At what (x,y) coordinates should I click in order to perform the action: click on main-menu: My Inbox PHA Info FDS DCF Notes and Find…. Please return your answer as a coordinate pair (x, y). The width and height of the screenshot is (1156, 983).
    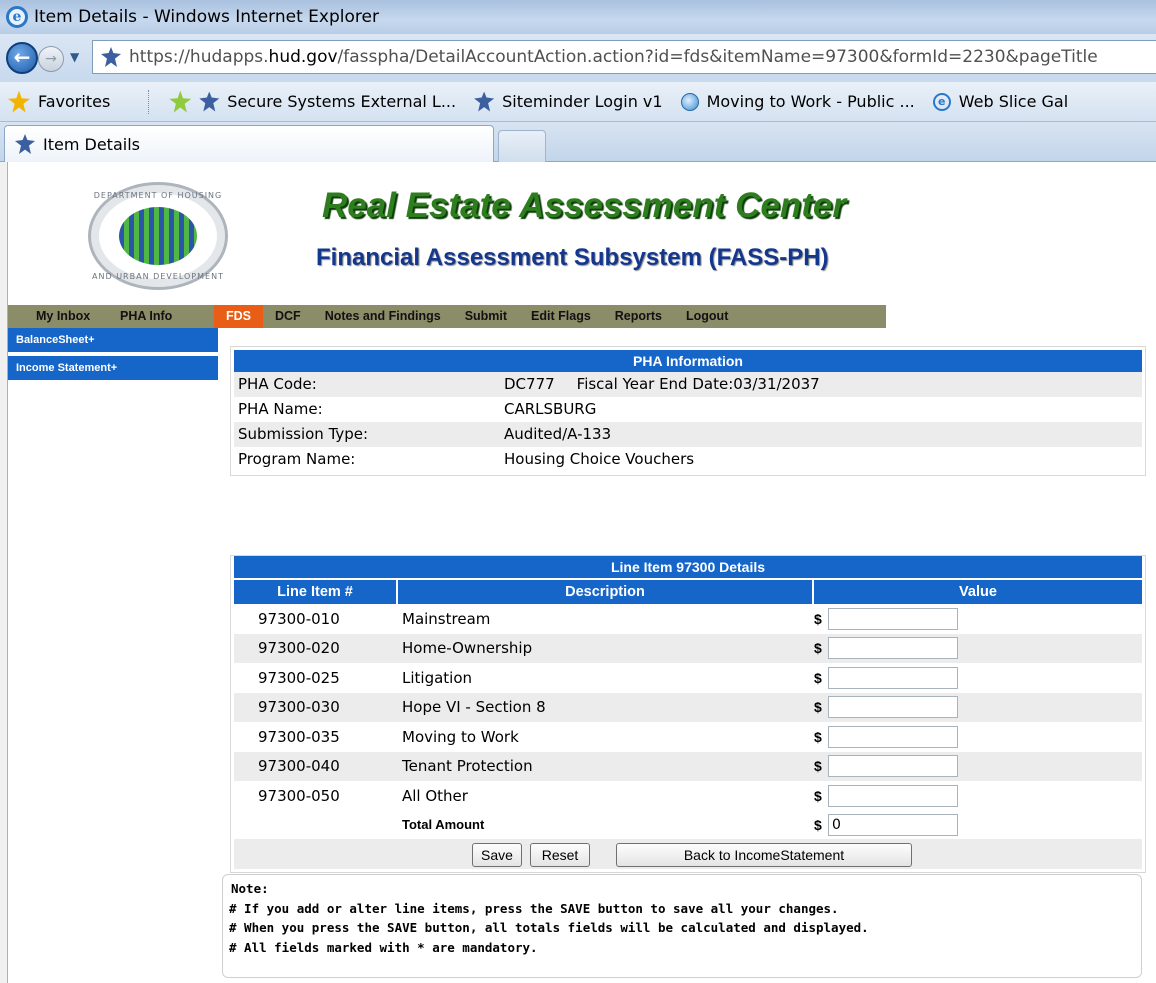
    Looking at the image, I should click on (447, 316).